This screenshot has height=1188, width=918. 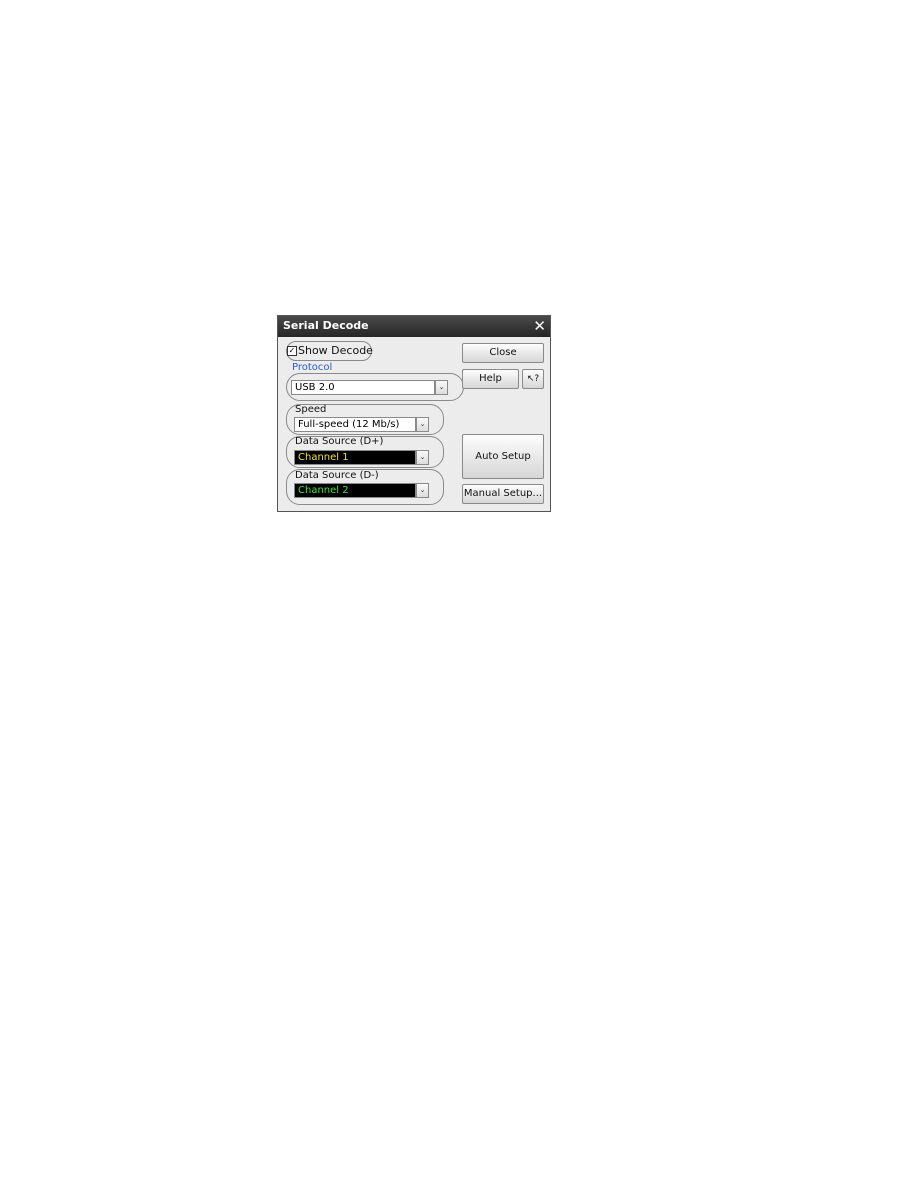 What do you see at coordinates (361, 490) in the screenshot?
I see `data-source-dminus-select: Channel 2 ⌄` at bounding box center [361, 490].